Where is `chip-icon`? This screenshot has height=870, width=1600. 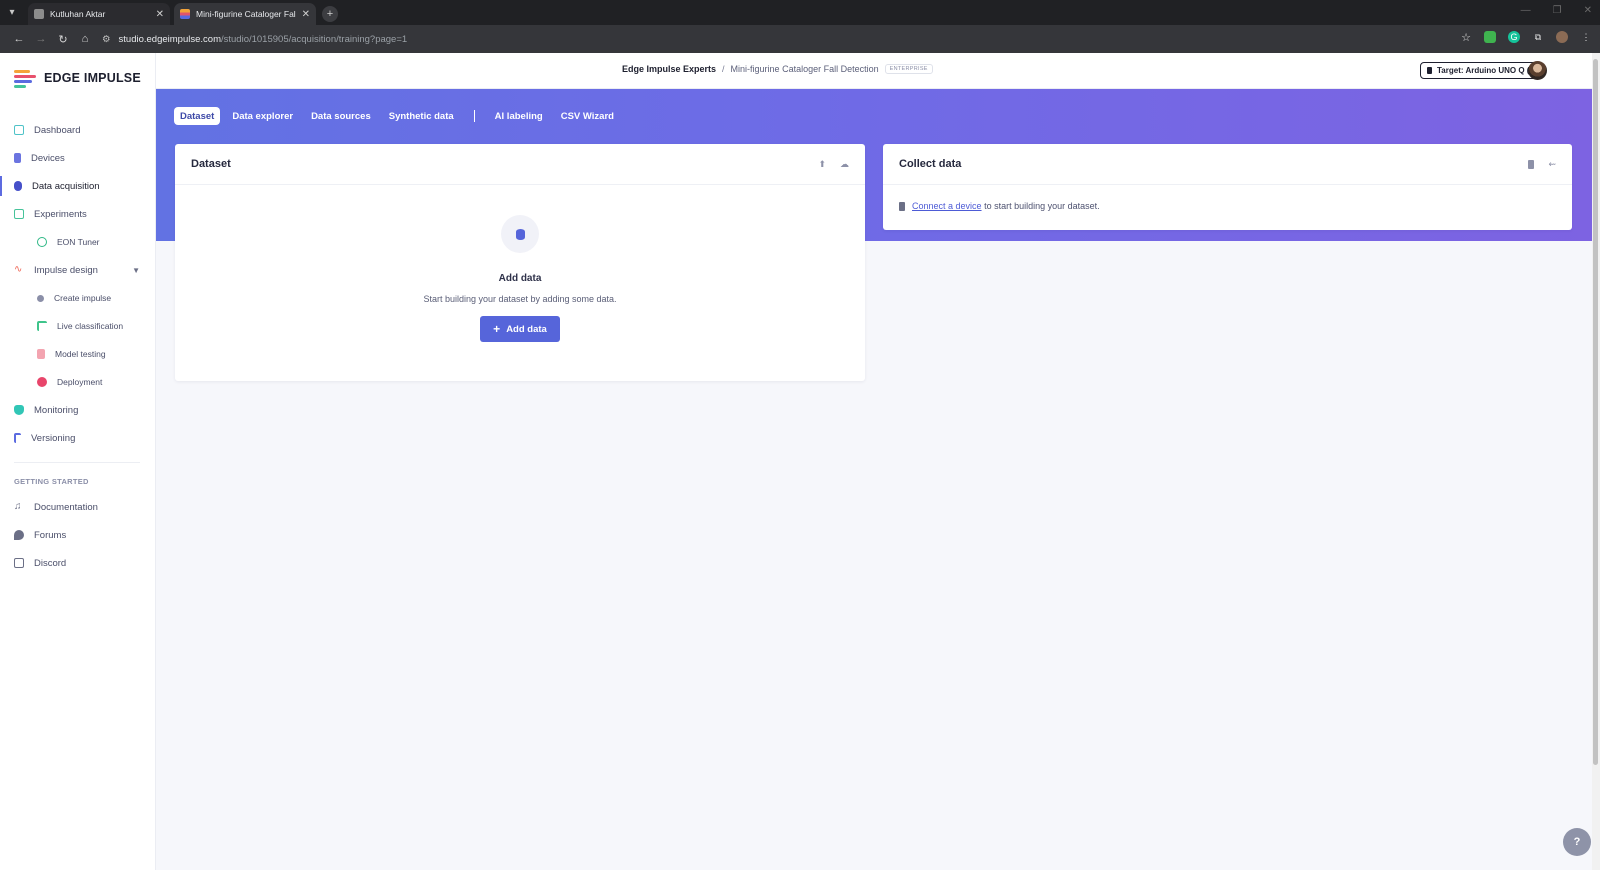
chip-icon is located at coordinates (1429, 70).